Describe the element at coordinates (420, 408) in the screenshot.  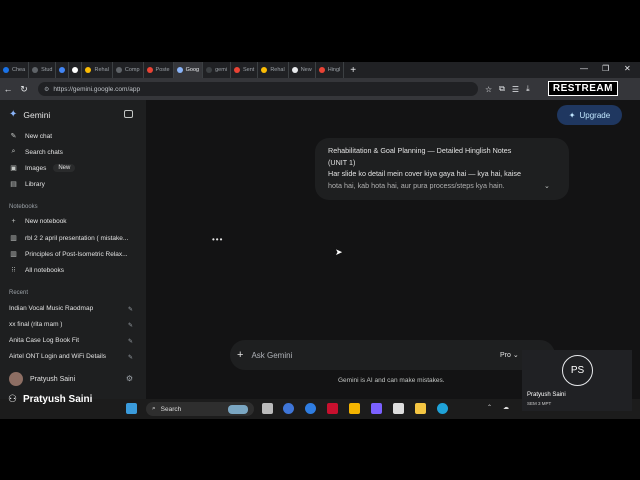
I see `explorer-icon` at that location.